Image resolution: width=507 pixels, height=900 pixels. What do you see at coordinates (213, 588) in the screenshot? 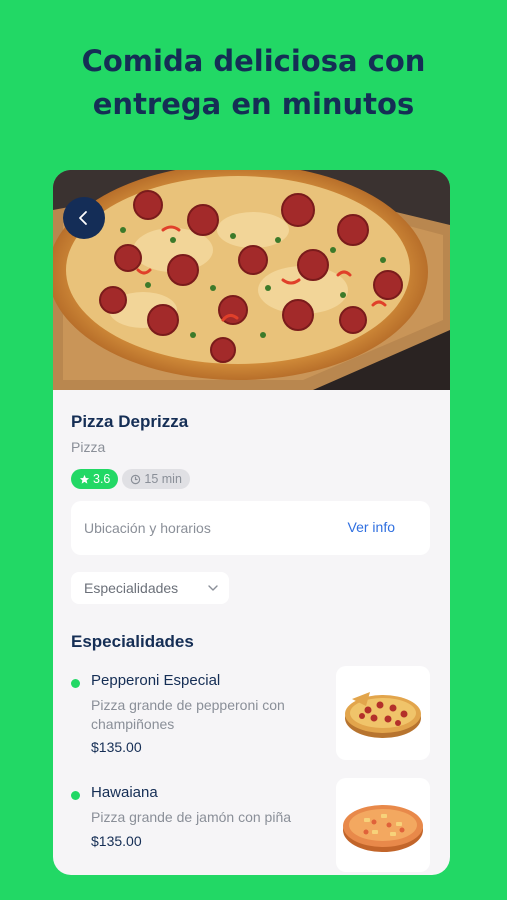
I see `chevron-down-icon` at bounding box center [213, 588].